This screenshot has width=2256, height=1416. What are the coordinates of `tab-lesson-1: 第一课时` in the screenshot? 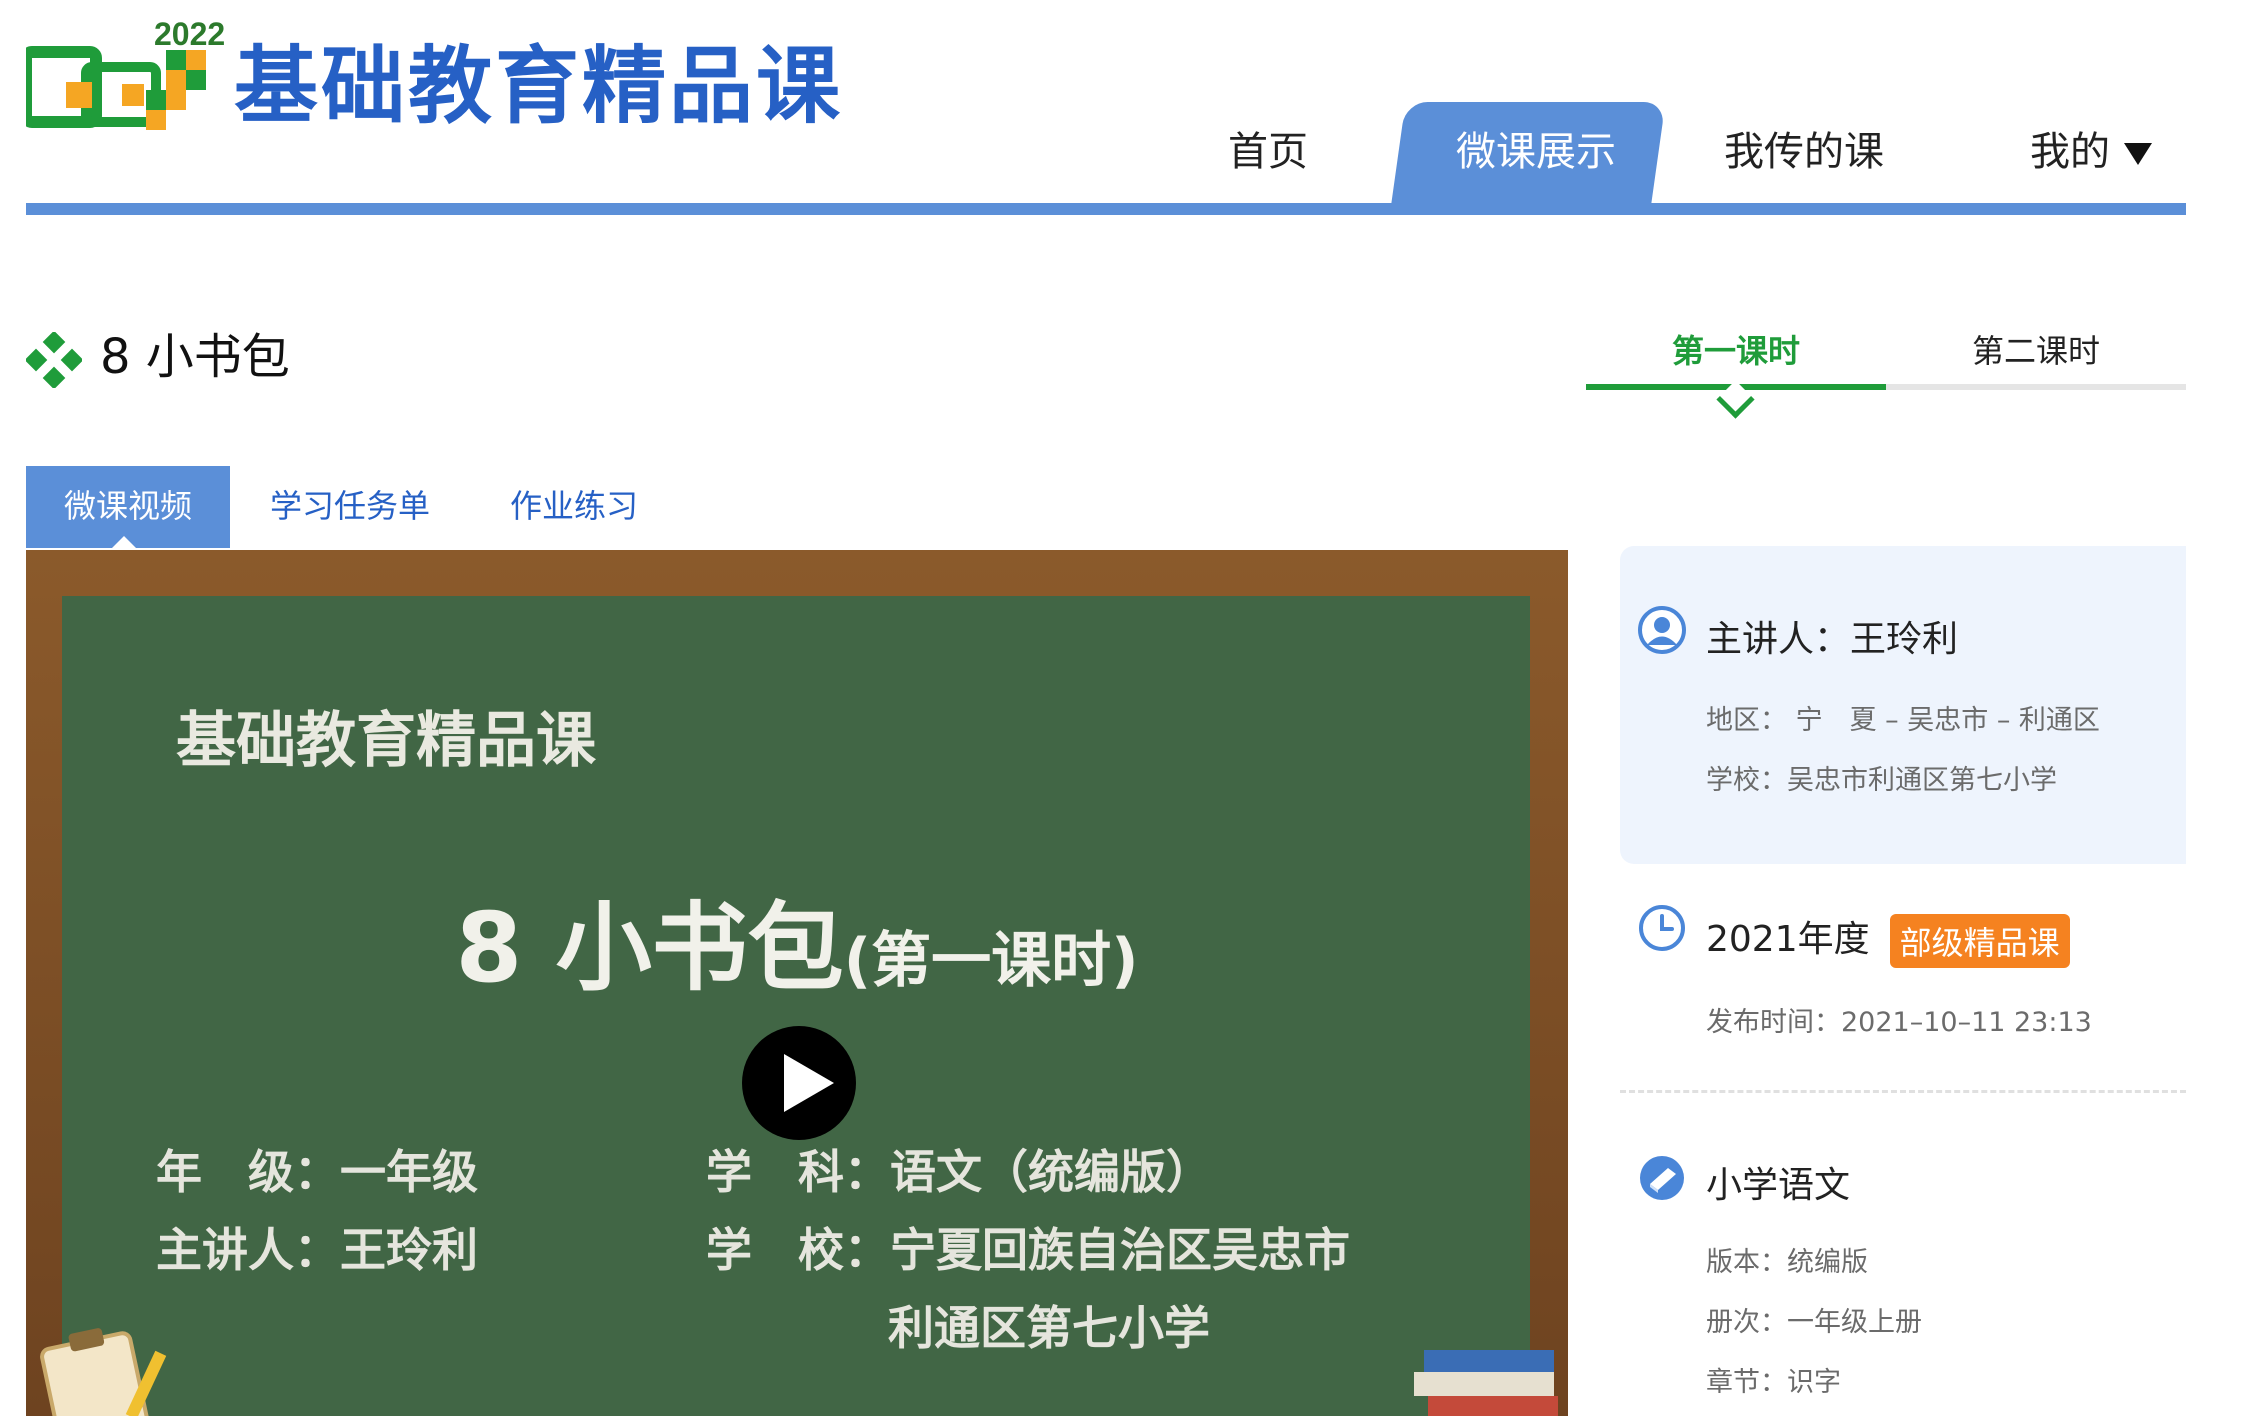 It's located at (1736, 351).